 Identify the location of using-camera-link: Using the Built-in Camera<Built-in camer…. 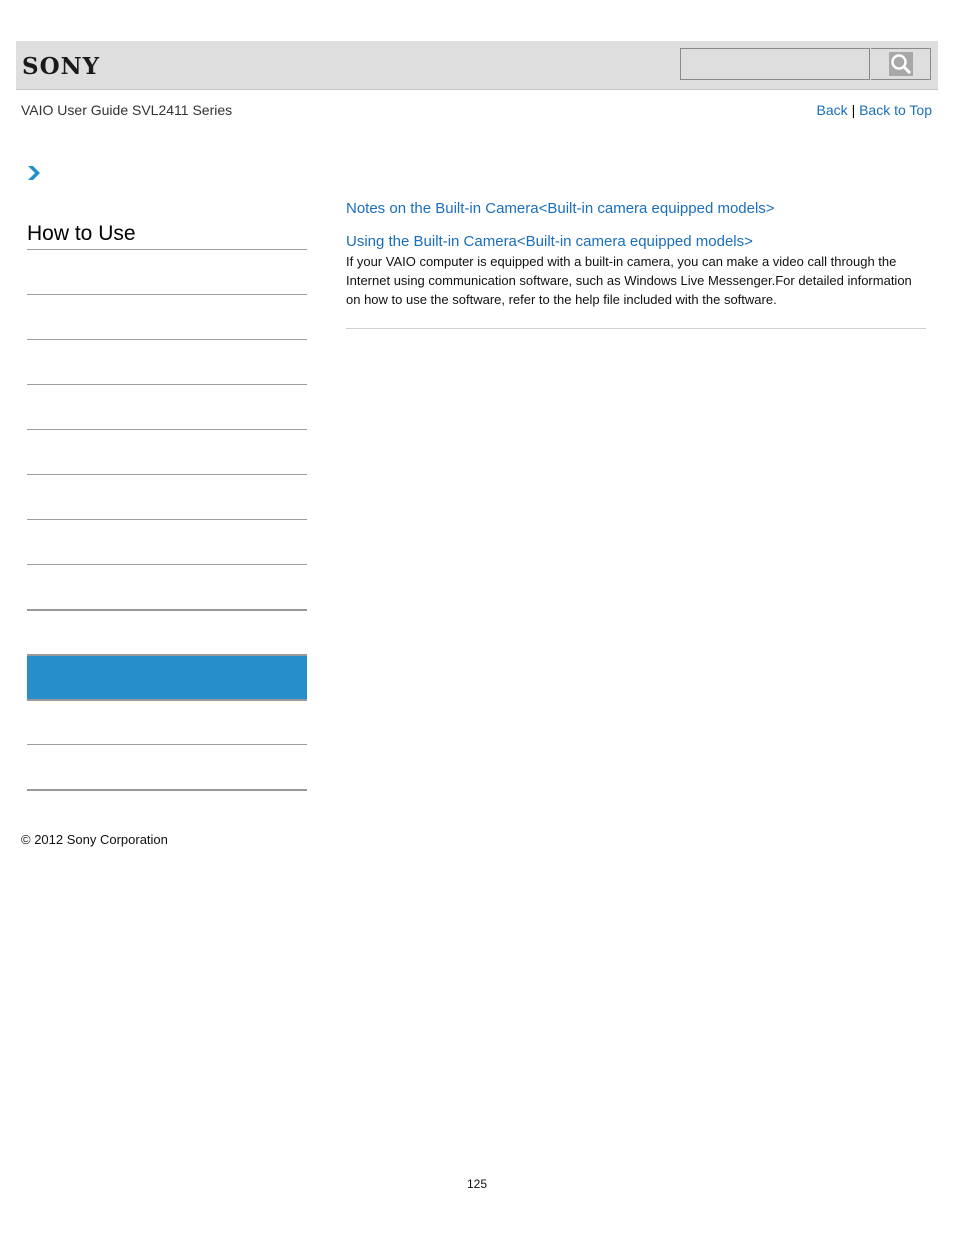
(636, 241).